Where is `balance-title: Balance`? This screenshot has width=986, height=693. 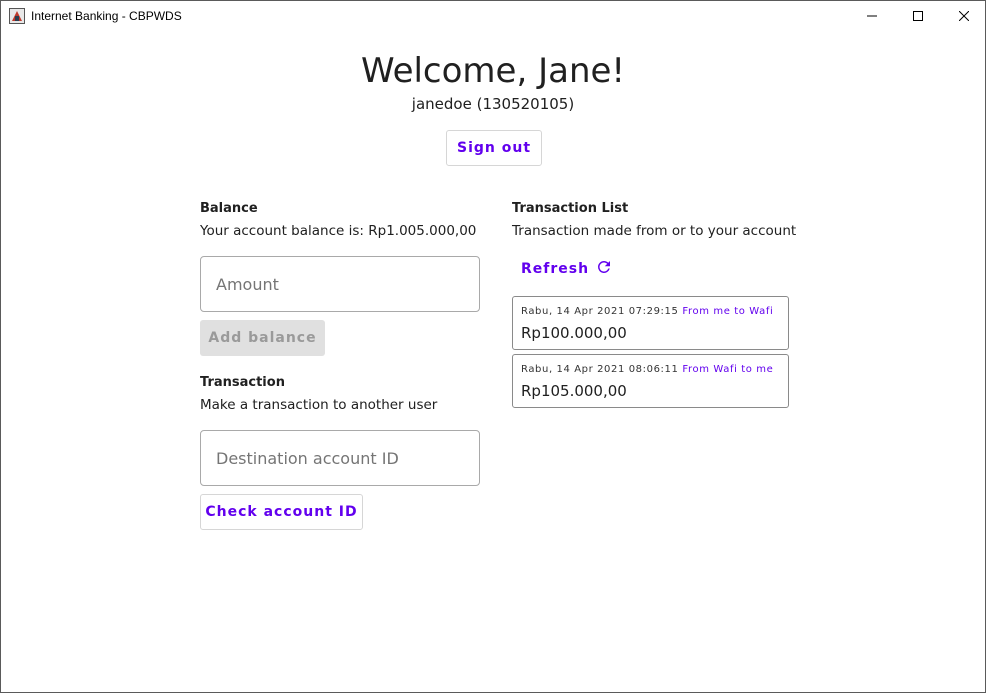 balance-title: Balance is located at coordinates (229, 208).